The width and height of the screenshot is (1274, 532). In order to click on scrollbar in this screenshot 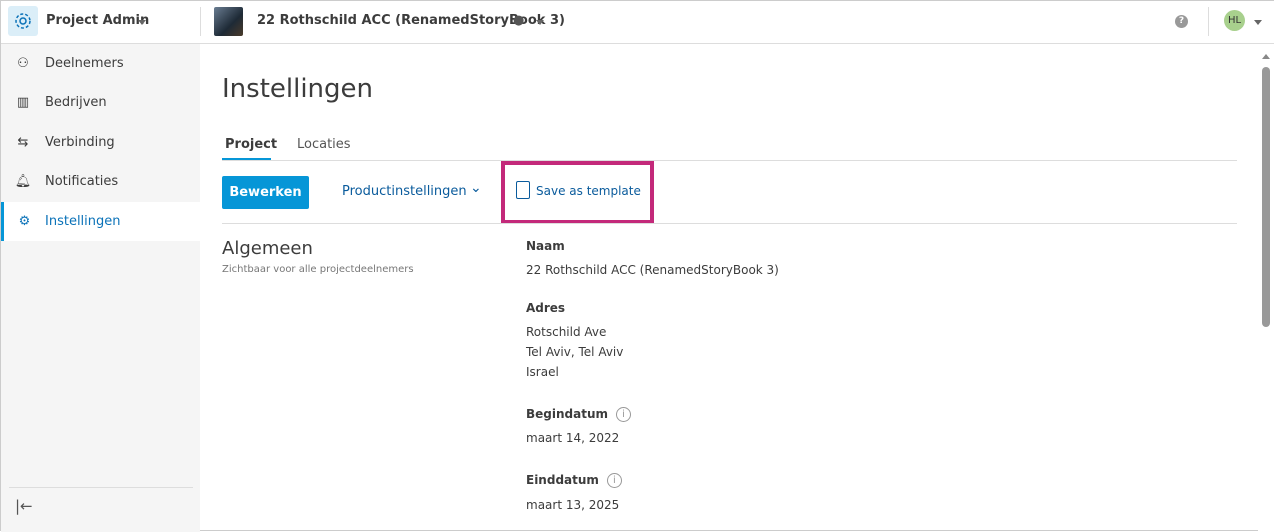, I will do `click(1266, 288)`.